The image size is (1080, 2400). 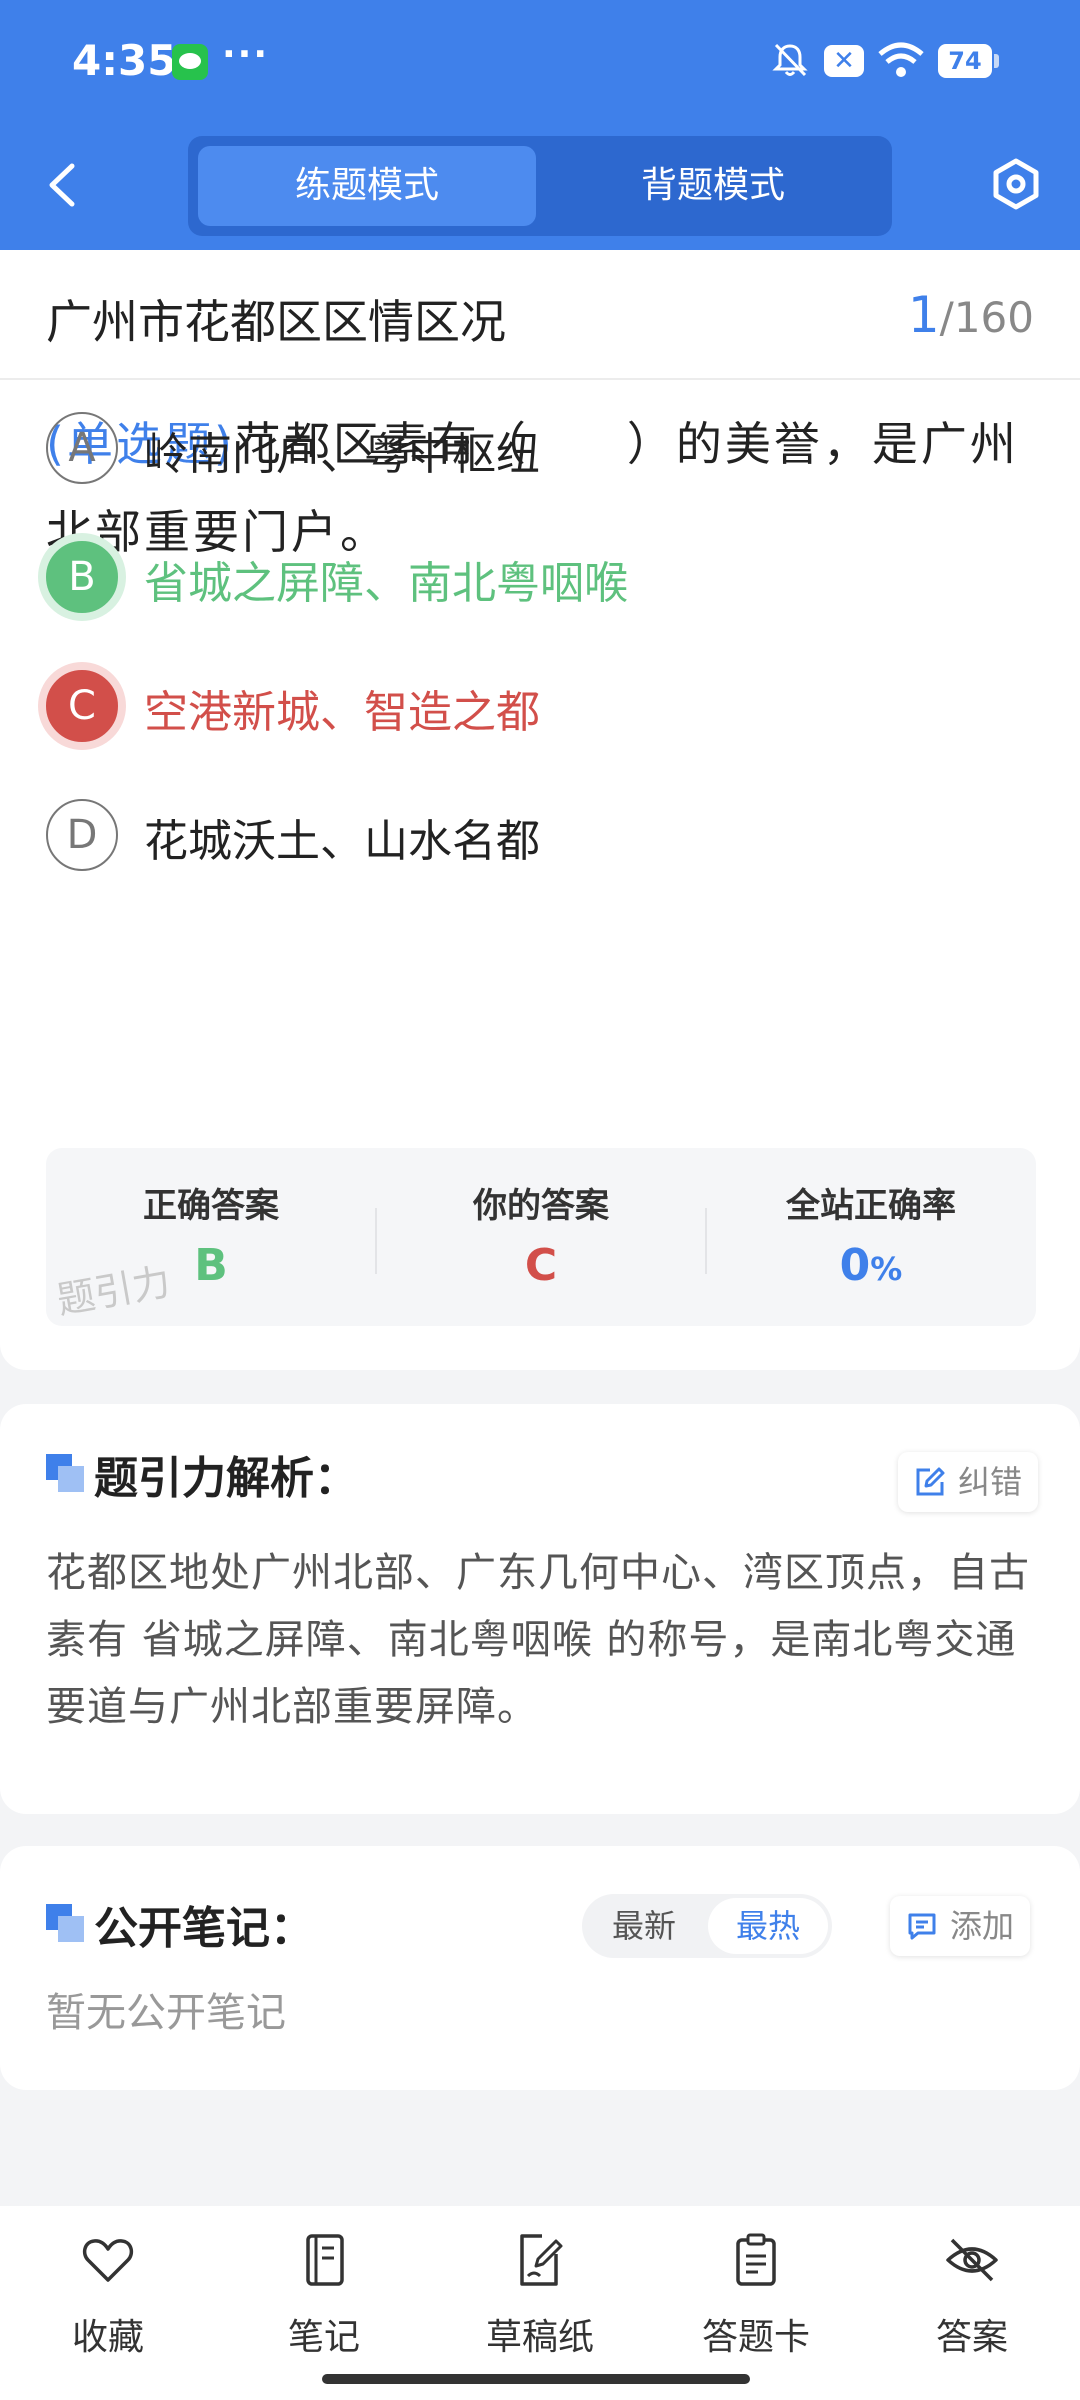 What do you see at coordinates (342, 841) in the screenshot?
I see `option-text: 花城沃土、山水名都` at bounding box center [342, 841].